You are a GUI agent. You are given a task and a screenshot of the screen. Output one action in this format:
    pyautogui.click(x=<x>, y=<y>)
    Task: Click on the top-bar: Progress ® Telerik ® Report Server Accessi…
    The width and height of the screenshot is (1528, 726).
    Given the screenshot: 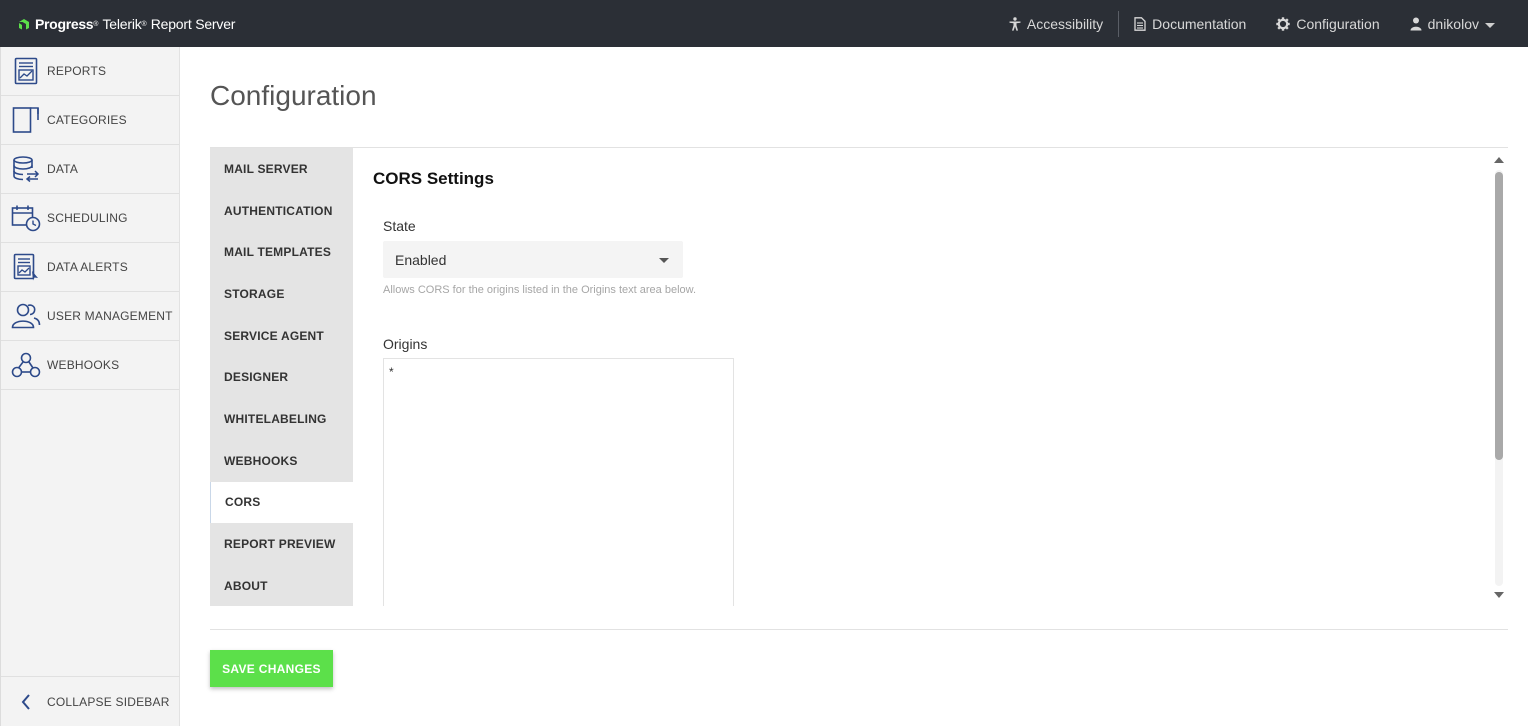 What is the action you would take?
    pyautogui.click(x=764, y=23)
    